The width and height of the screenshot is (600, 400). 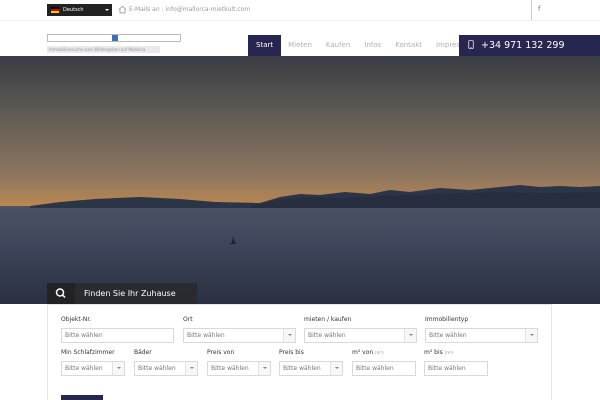 I want to click on m2-bis-input: Bitte wählen, so click(x=456, y=368).